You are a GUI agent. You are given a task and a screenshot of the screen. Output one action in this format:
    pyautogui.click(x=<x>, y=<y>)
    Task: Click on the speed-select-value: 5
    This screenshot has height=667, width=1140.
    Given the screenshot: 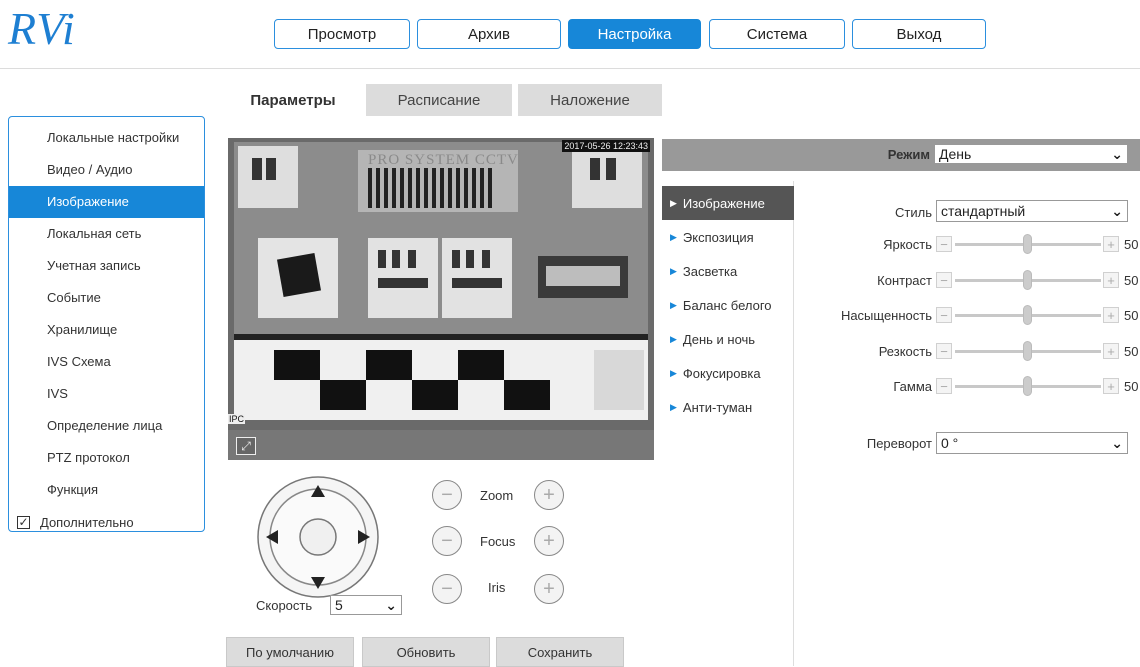 What is the action you would take?
    pyautogui.click(x=339, y=605)
    